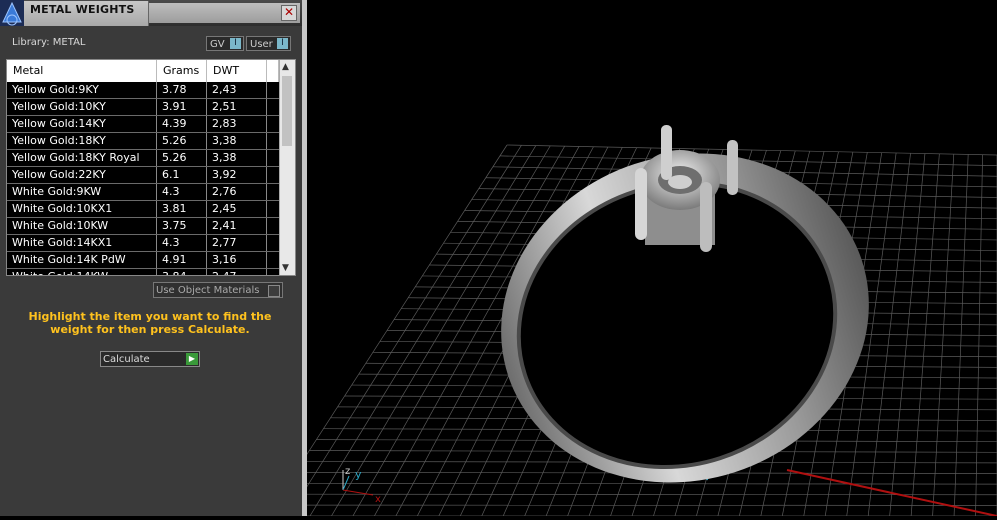  Describe the element at coordinates (237, 124) in the screenshot. I see `cell-dwt: 2,83` at that location.